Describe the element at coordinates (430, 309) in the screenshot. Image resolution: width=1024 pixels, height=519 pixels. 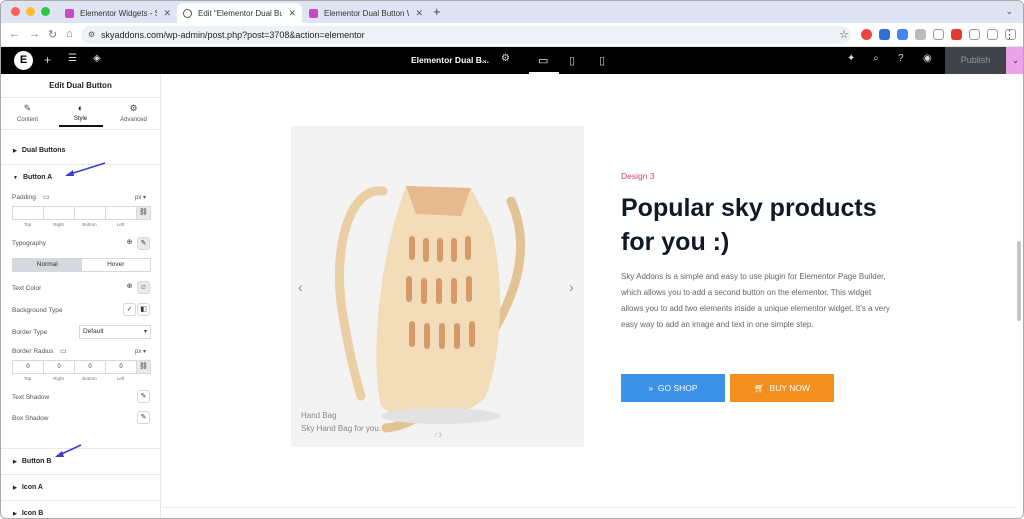
I see `hand-bag-image` at that location.